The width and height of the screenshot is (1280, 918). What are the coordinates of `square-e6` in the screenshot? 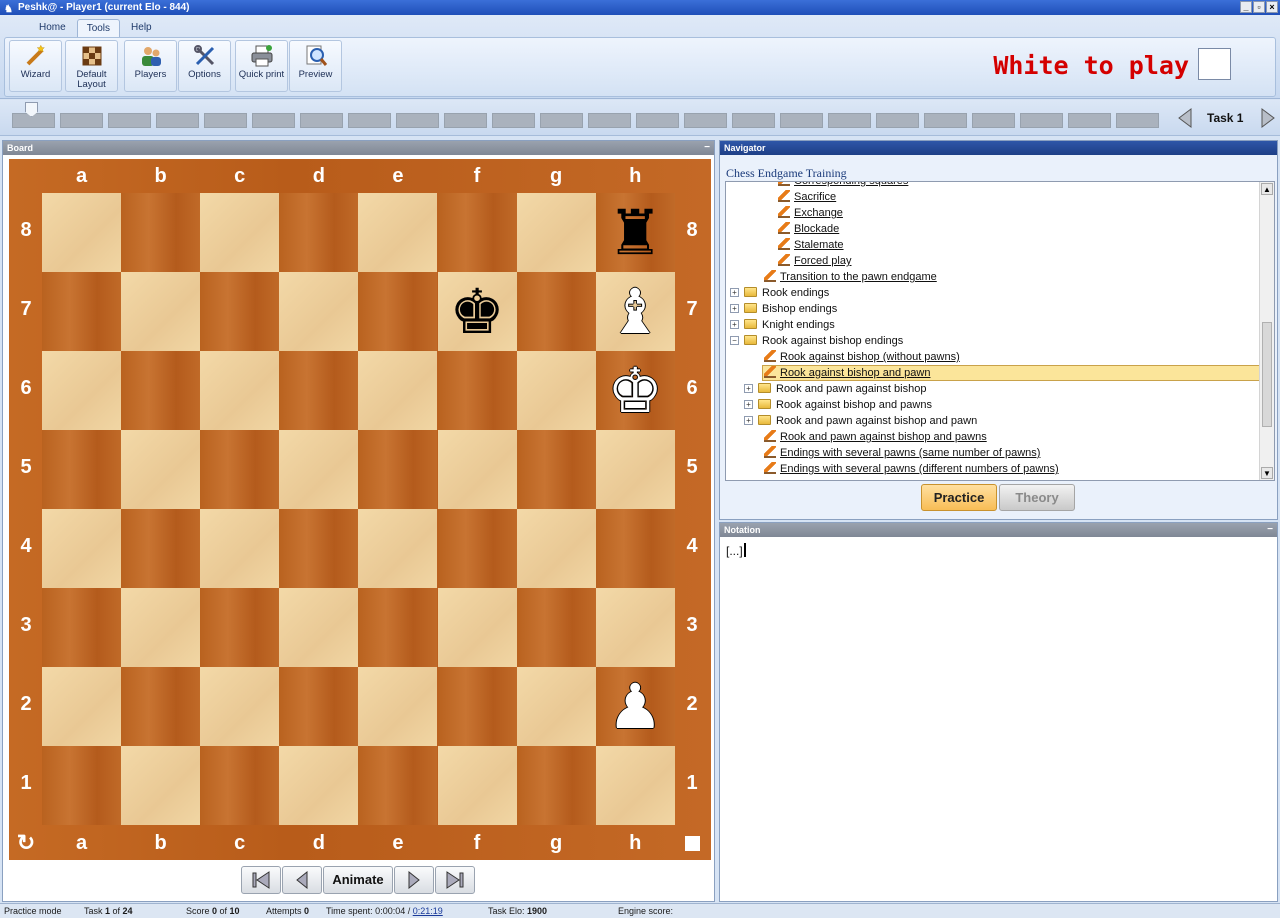 It's located at (398, 390).